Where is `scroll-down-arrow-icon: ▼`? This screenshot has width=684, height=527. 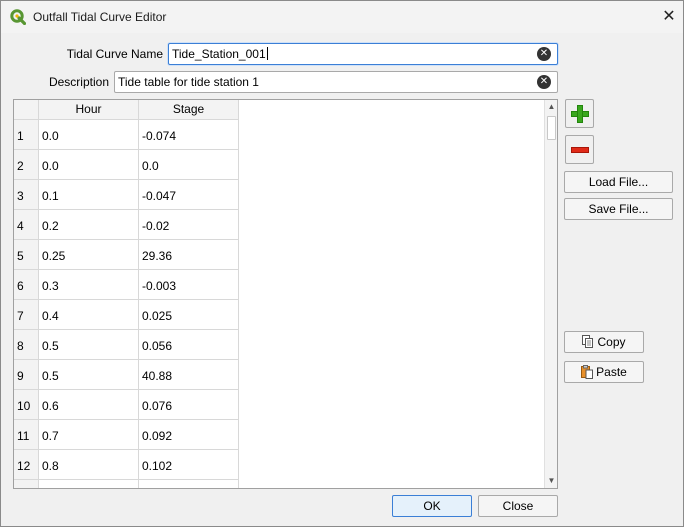 scroll-down-arrow-icon: ▼ is located at coordinates (551, 481).